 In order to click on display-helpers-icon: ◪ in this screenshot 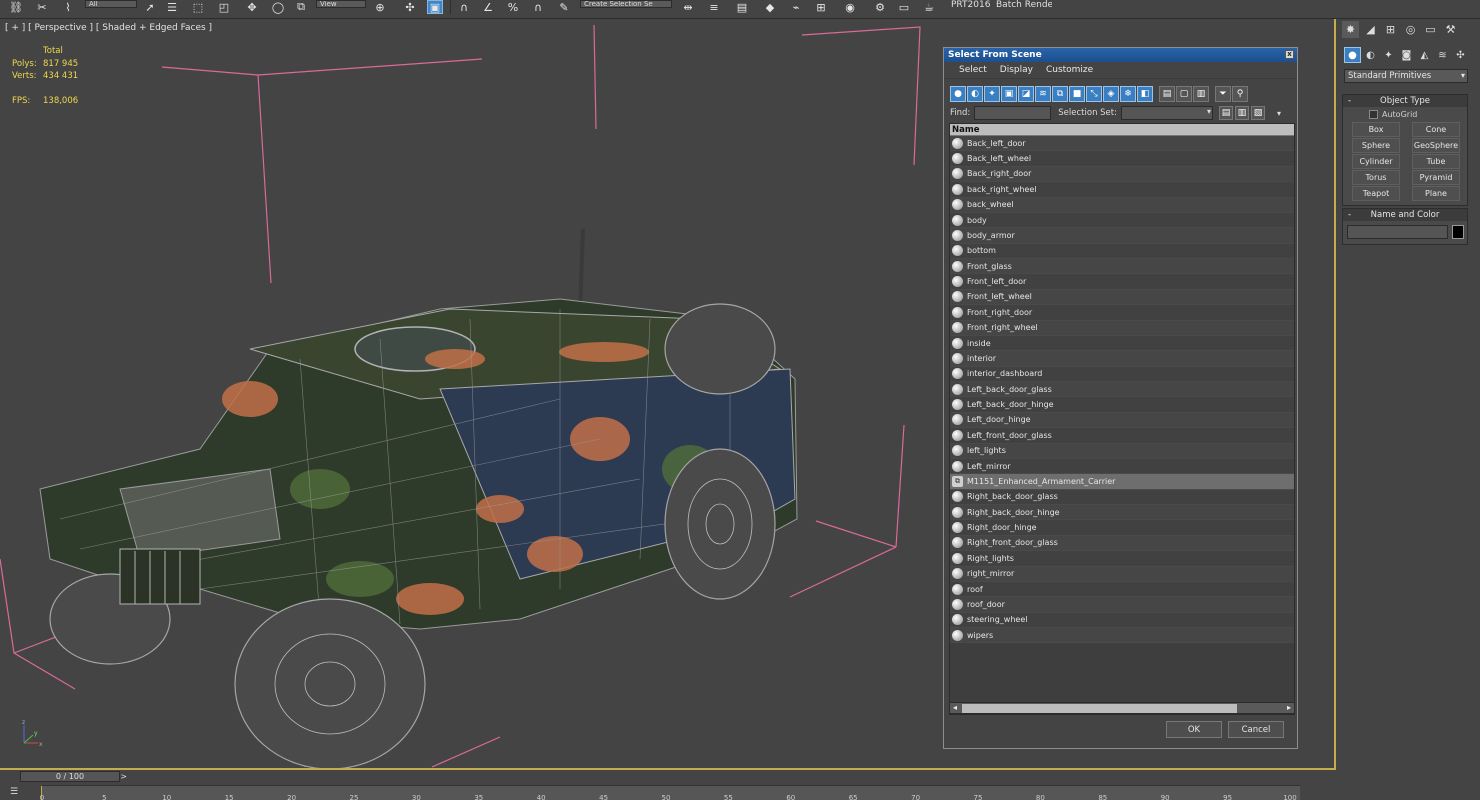, I will do `click(1026, 94)`.